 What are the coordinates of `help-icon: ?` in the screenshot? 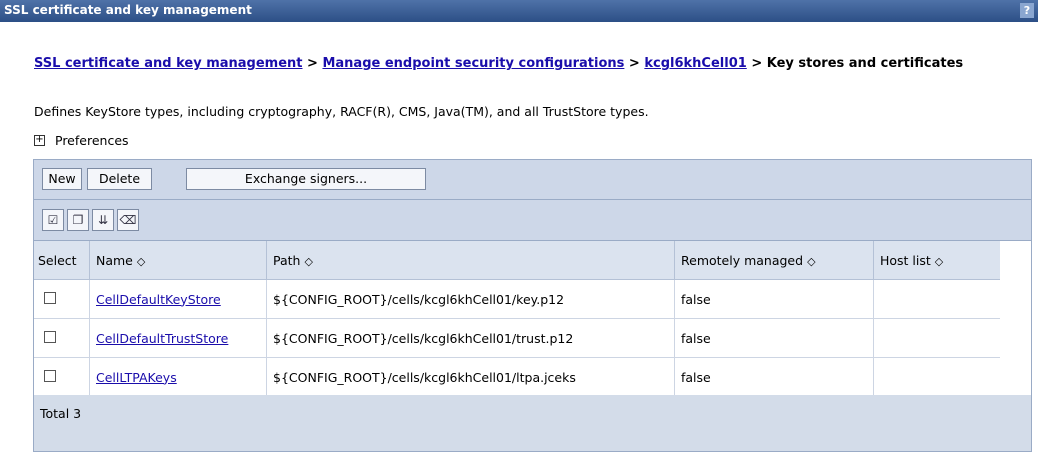 It's located at (1027, 10).